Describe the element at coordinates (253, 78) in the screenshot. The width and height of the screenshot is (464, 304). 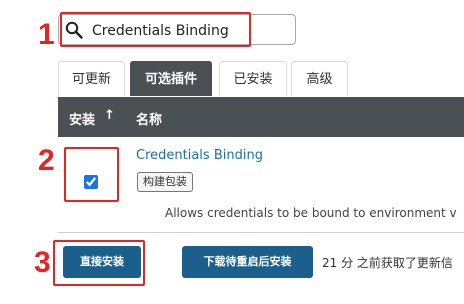
I see `tab-installed: 已安装` at that location.